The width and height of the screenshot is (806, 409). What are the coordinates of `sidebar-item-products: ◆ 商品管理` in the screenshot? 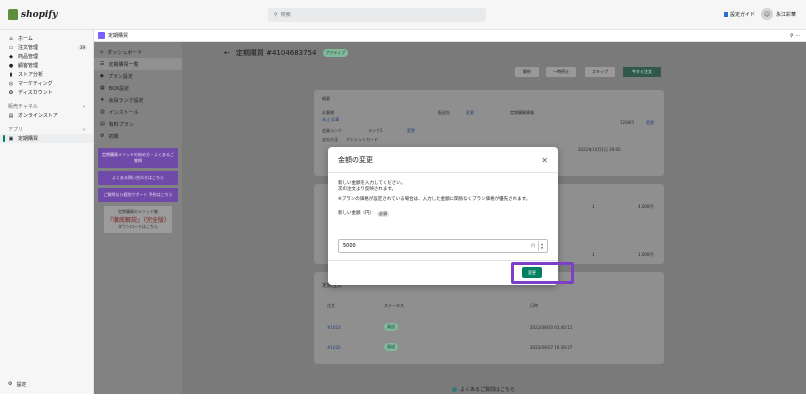 It's located at (46, 56).